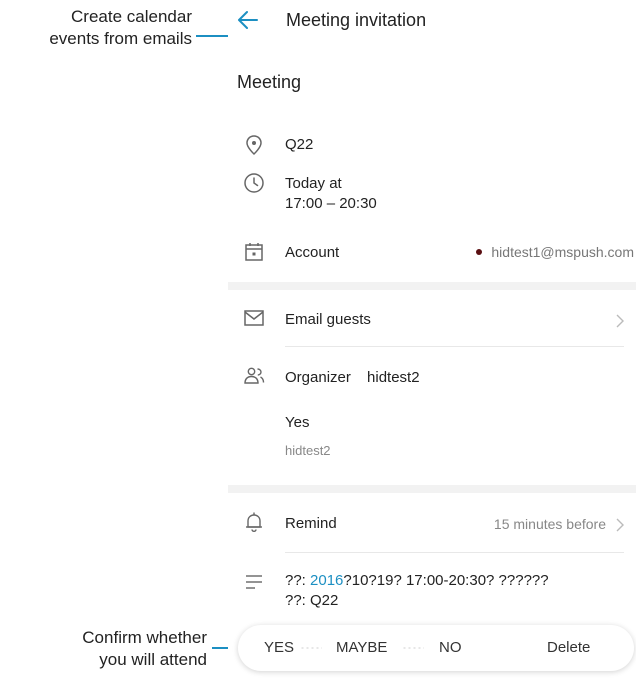  I want to click on email-guests-row: Email guests, so click(432, 321).